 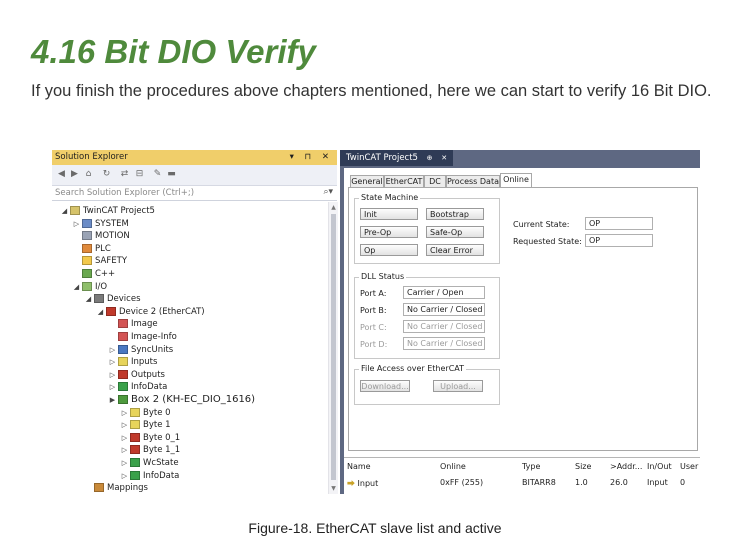 What do you see at coordinates (333, 207) in the screenshot?
I see `scroll-up-icon: ▲` at bounding box center [333, 207].